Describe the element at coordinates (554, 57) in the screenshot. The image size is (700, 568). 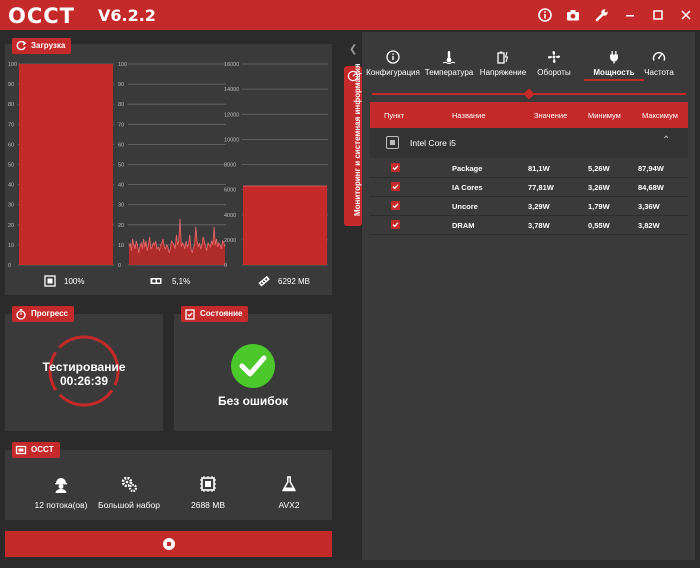
I see `fan-icon` at that location.